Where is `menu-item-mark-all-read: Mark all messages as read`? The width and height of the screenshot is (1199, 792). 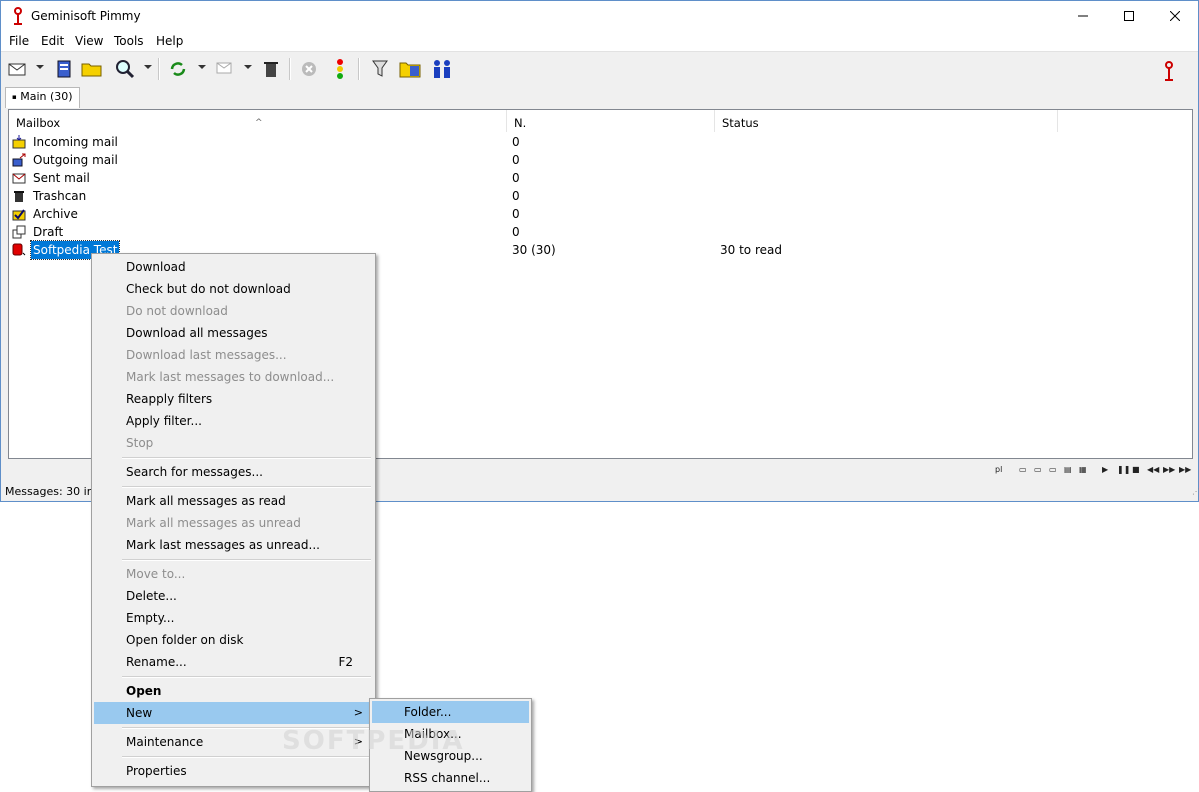
menu-item-mark-all-read: Mark all messages as read is located at coordinates (233, 501).